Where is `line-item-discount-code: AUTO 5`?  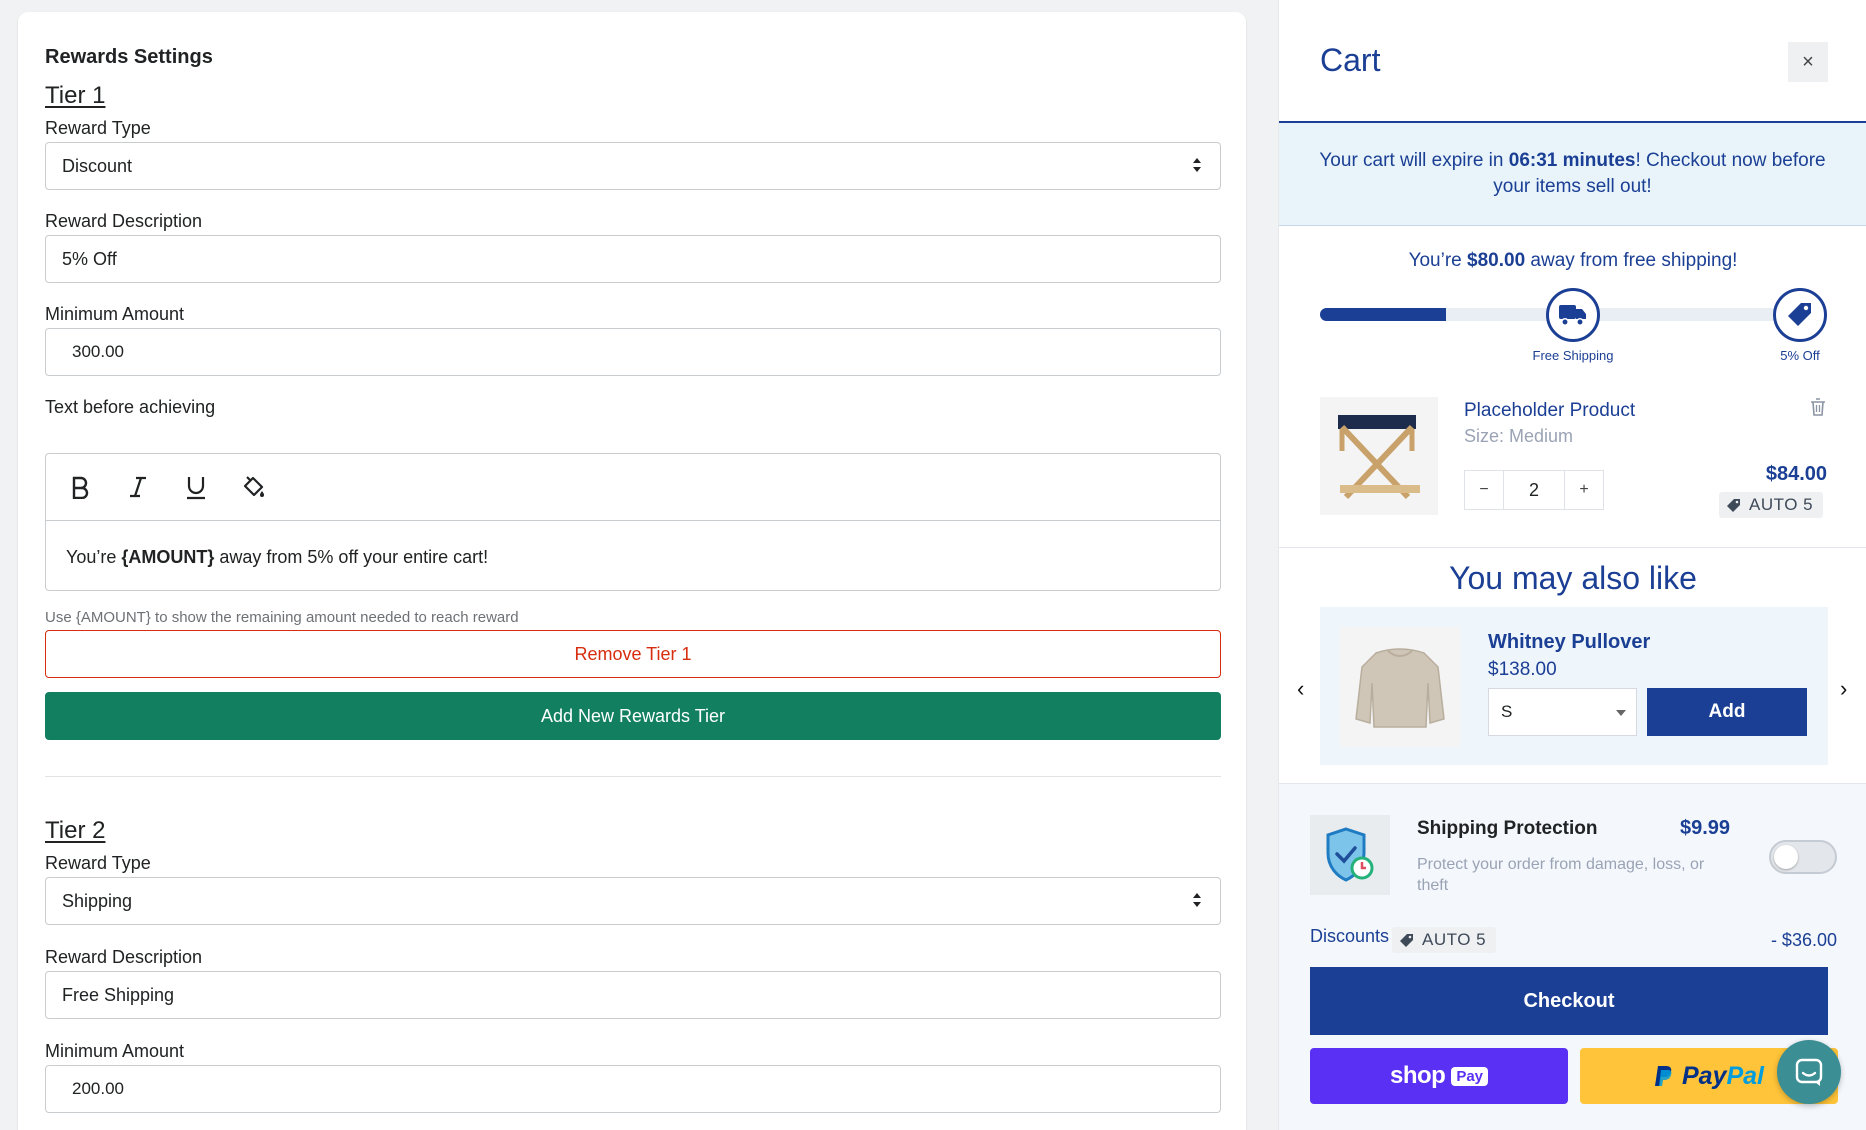 line-item-discount-code: AUTO 5 is located at coordinates (1781, 504).